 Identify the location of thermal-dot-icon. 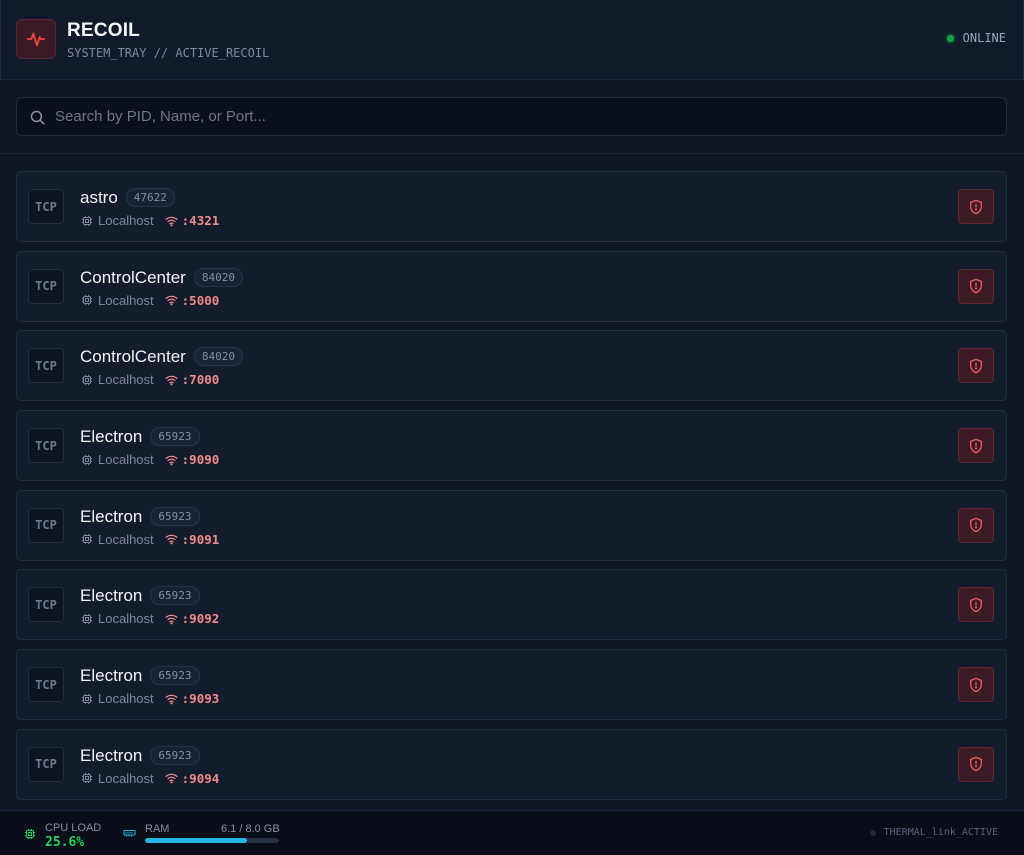
(872, 832).